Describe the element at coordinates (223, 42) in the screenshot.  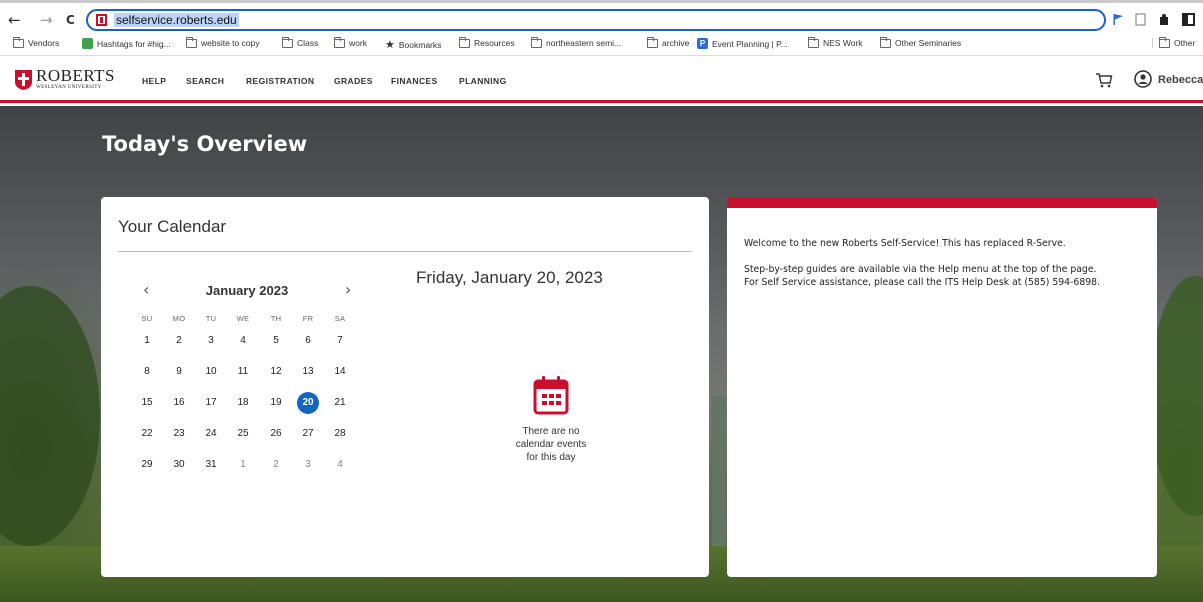
I see `bookmark-website-to-copy: website to copy` at that location.